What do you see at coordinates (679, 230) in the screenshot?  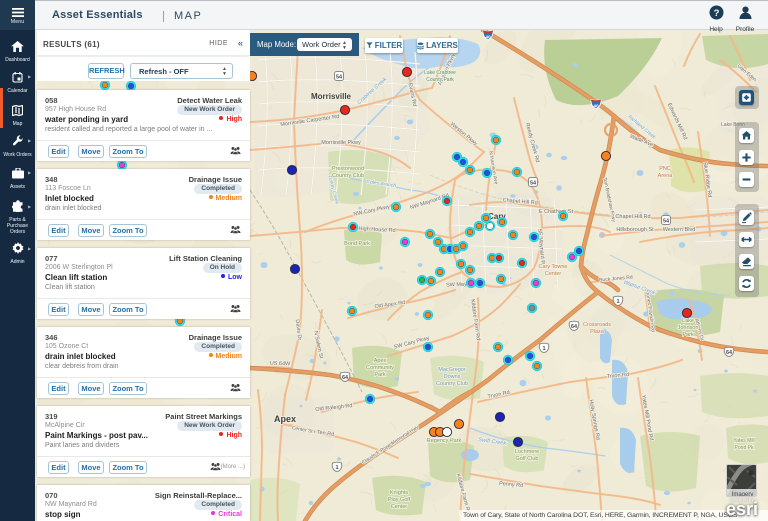 I see `svg-text: Western Blvd` at bounding box center [679, 230].